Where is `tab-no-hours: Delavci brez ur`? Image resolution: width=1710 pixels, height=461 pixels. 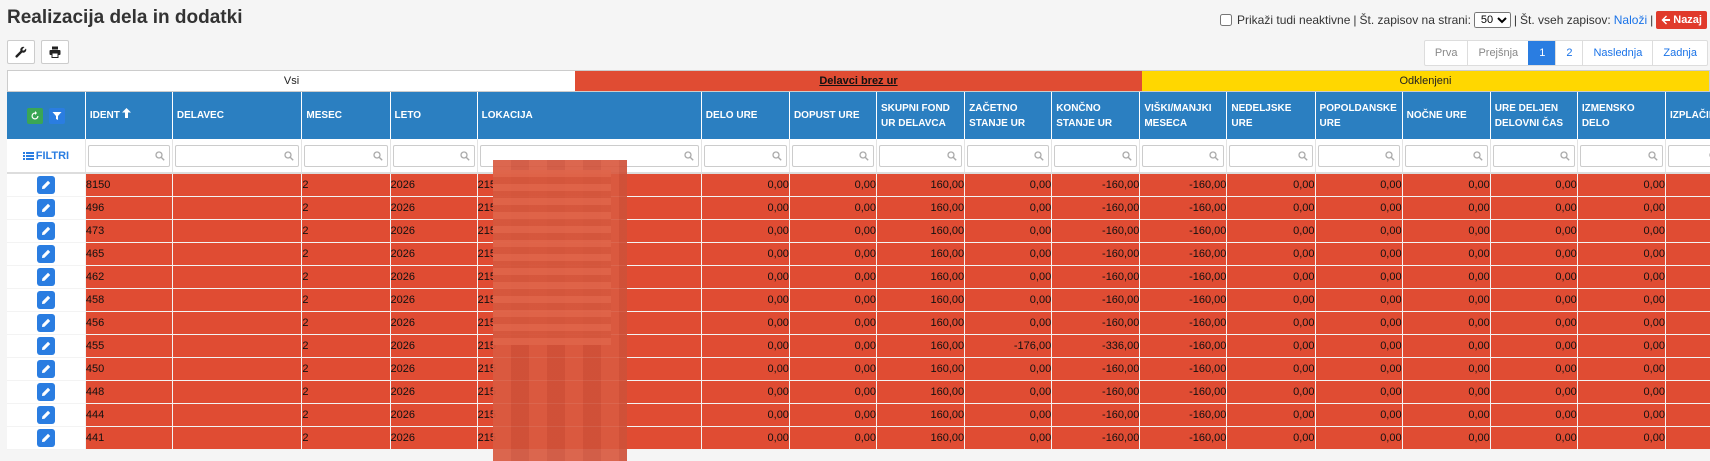
tab-no-hours: Delavci brez ur is located at coordinates (858, 81).